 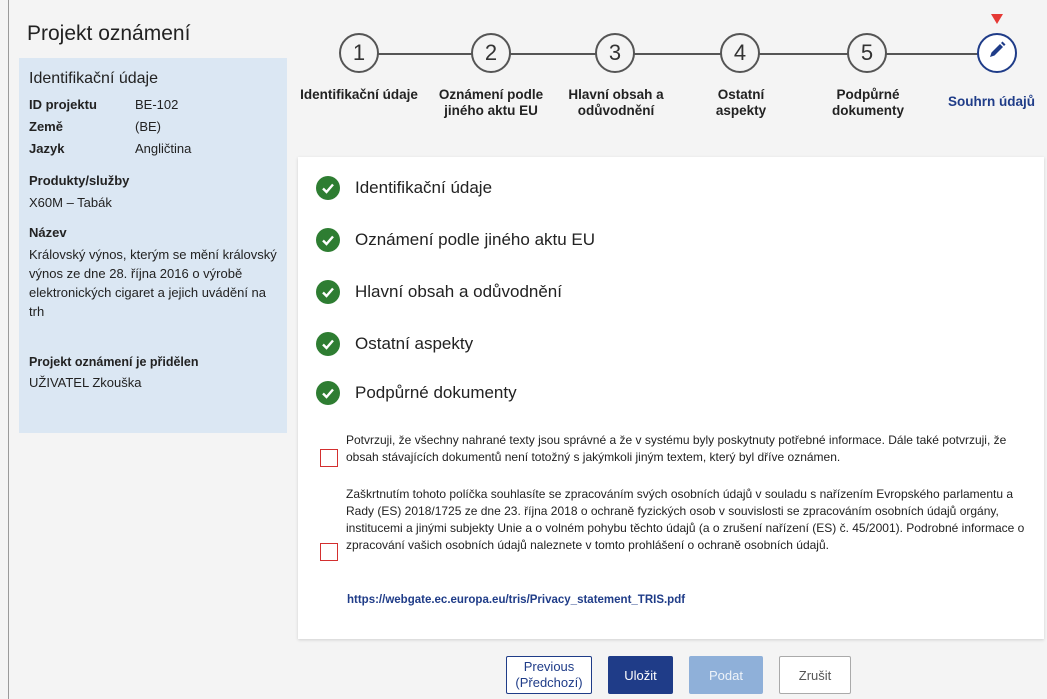 I want to click on step-3-circle: 3, so click(x=615, y=53).